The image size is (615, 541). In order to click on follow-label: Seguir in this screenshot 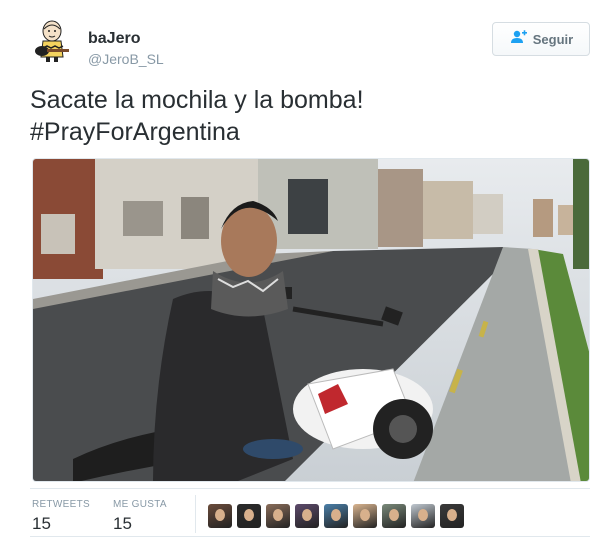, I will do `click(553, 39)`.